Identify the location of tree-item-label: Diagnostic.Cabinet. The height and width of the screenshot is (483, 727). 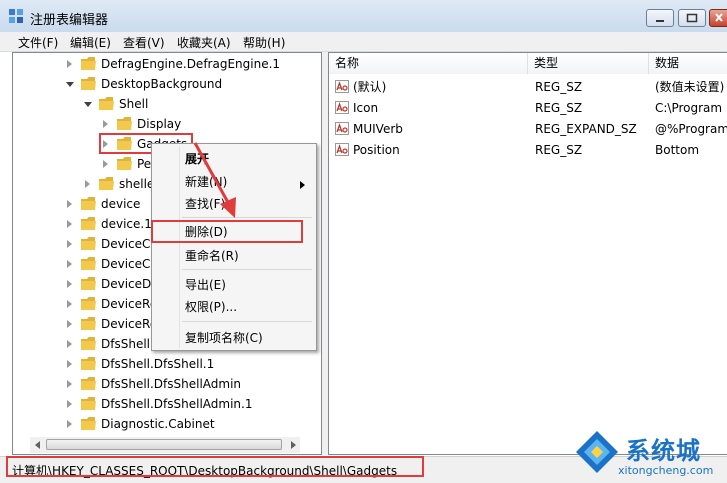
(158, 424).